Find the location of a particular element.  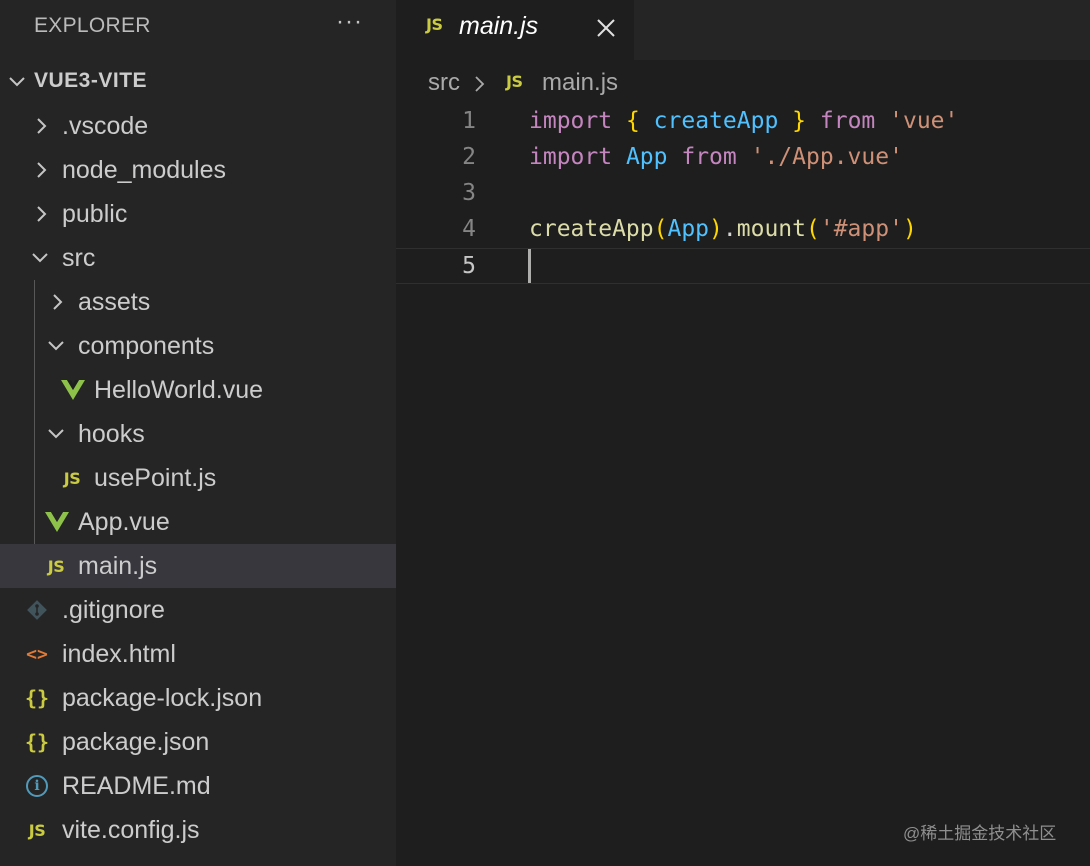

tree-item-label: package.json is located at coordinates (136, 742).